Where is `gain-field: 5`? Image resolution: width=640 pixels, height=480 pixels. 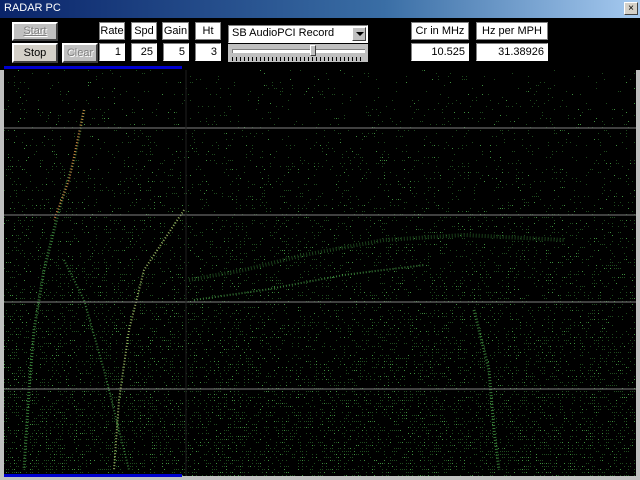 gain-field: 5 is located at coordinates (176, 52).